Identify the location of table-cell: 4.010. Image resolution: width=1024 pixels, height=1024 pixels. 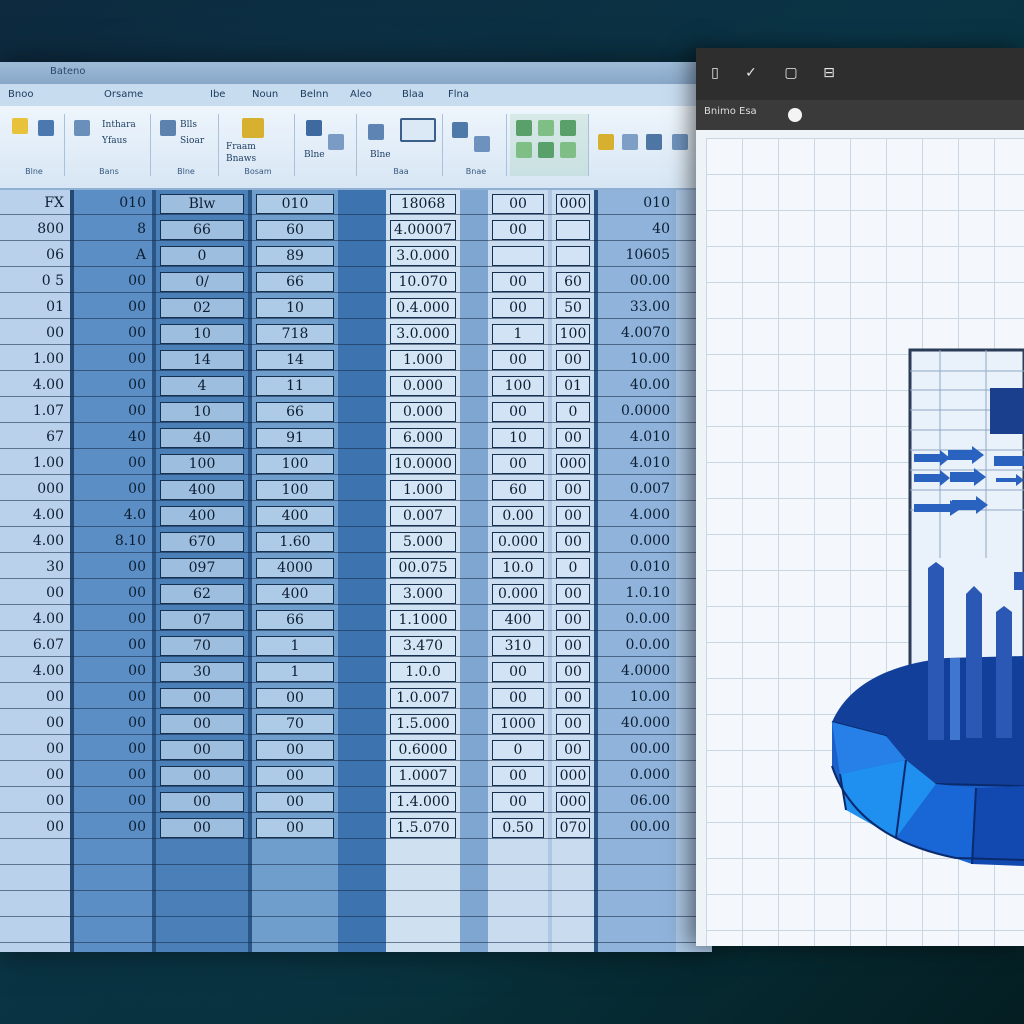
(636, 463).